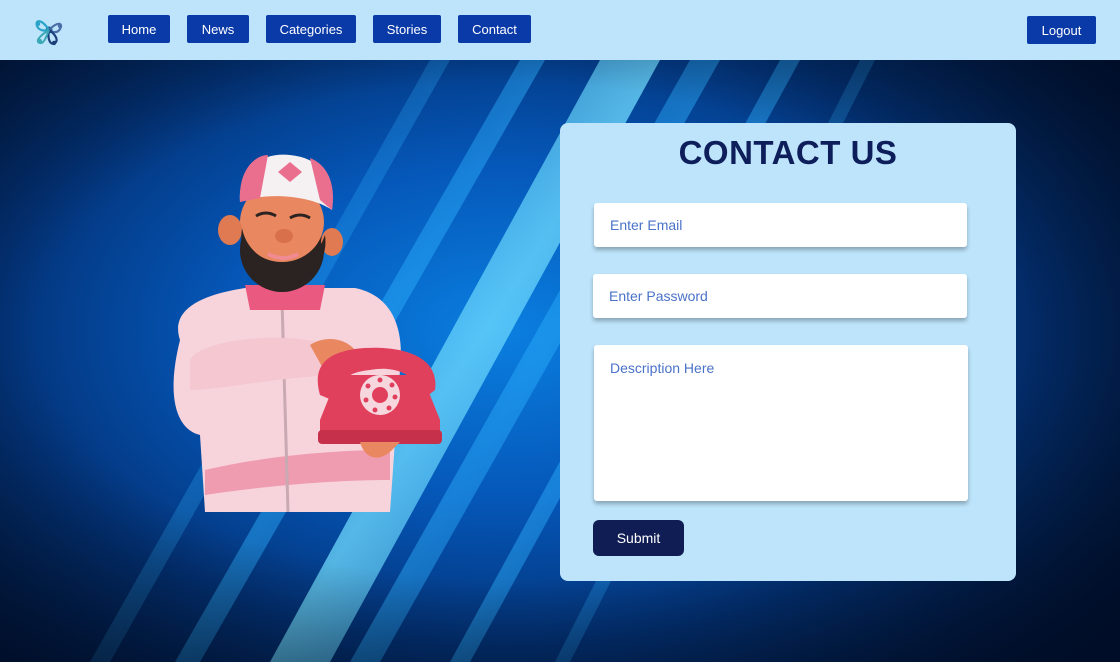 The image size is (1120, 662). I want to click on nav-categories-button: Categories, so click(311, 29).